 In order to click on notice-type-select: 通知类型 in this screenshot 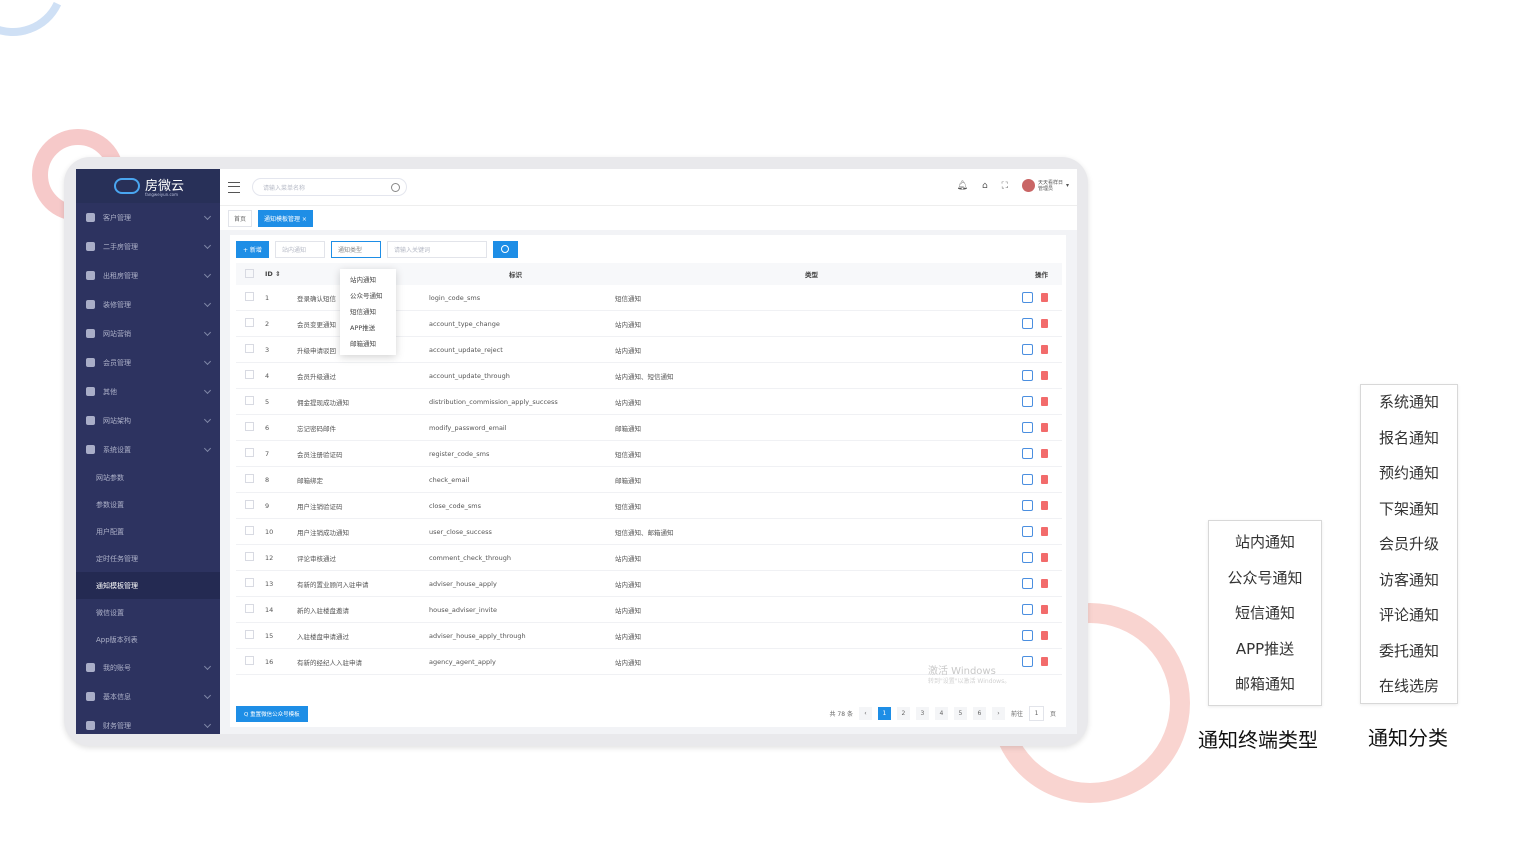, I will do `click(355, 249)`.